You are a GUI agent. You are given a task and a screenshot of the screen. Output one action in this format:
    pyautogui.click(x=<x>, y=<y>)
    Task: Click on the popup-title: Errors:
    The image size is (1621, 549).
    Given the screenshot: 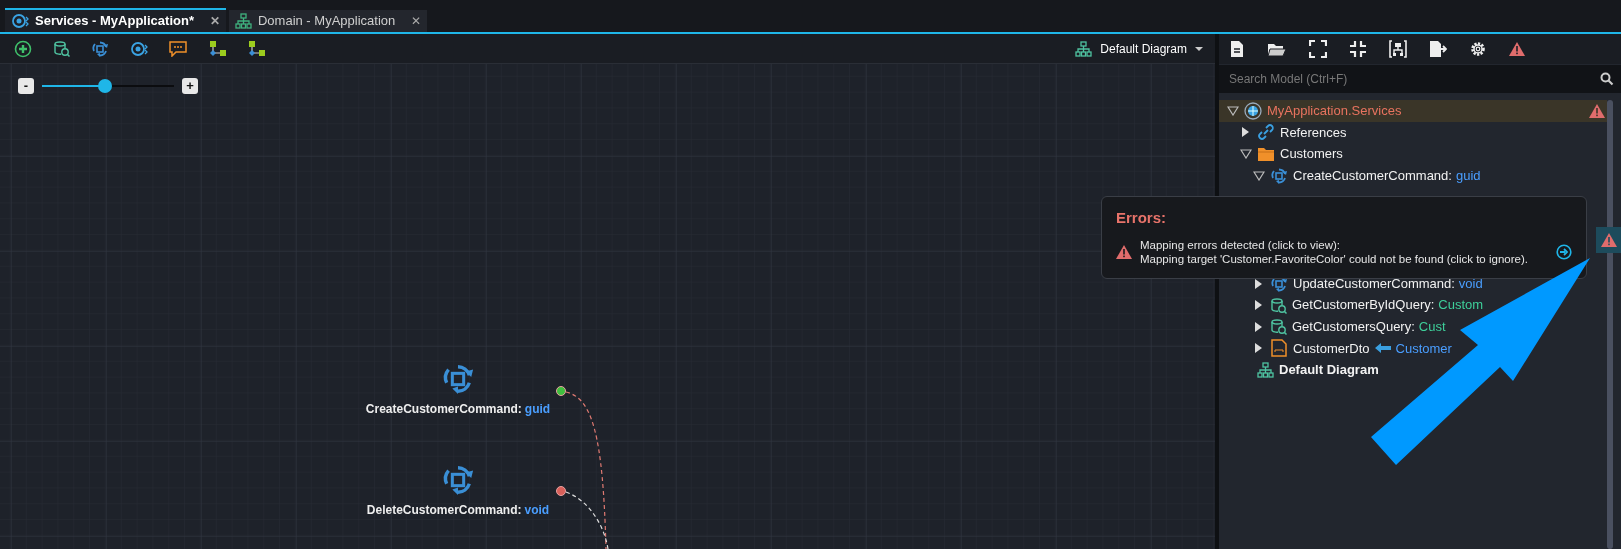 What is the action you would take?
    pyautogui.click(x=1142, y=218)
    